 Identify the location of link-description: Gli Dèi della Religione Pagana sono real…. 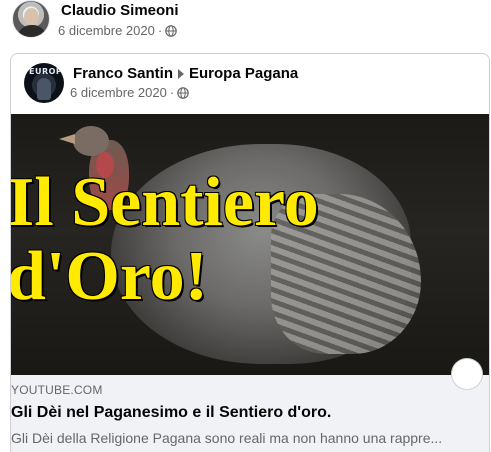
(227, 438).